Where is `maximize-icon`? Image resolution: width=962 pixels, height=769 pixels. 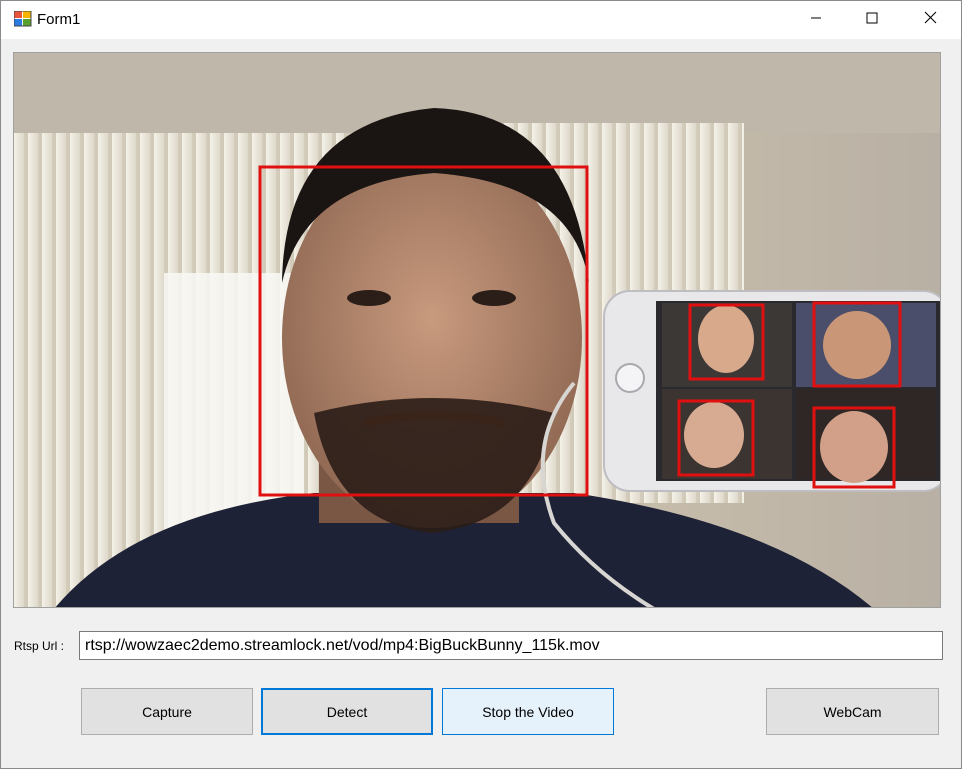
maximize-icon is located at coordinates (872, 20).